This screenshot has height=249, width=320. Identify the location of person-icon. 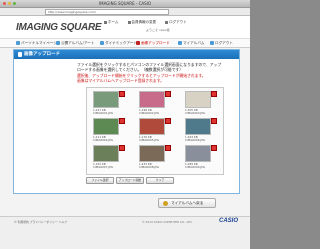
(18, 43).